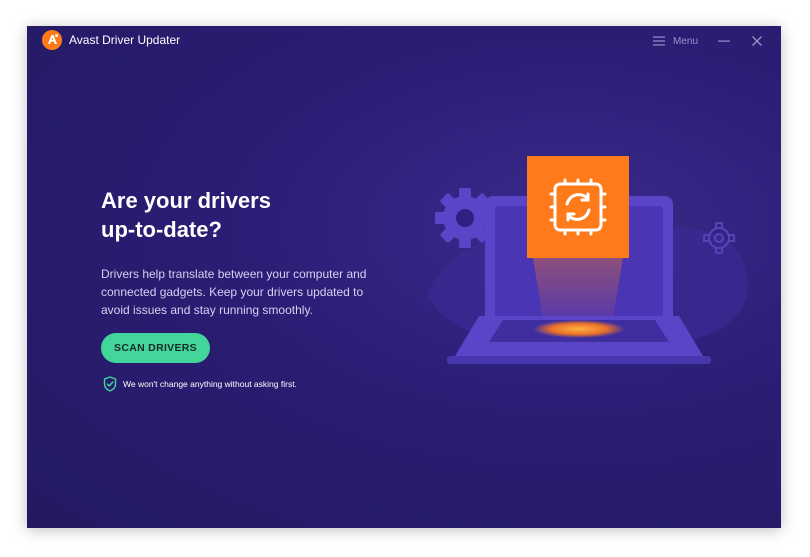 This screenshot has width=810, height=557. Describe the element at coordinates (404, 41) in the screenshot. I see `title-bar: Avast Driver Updater Menu` at that location.